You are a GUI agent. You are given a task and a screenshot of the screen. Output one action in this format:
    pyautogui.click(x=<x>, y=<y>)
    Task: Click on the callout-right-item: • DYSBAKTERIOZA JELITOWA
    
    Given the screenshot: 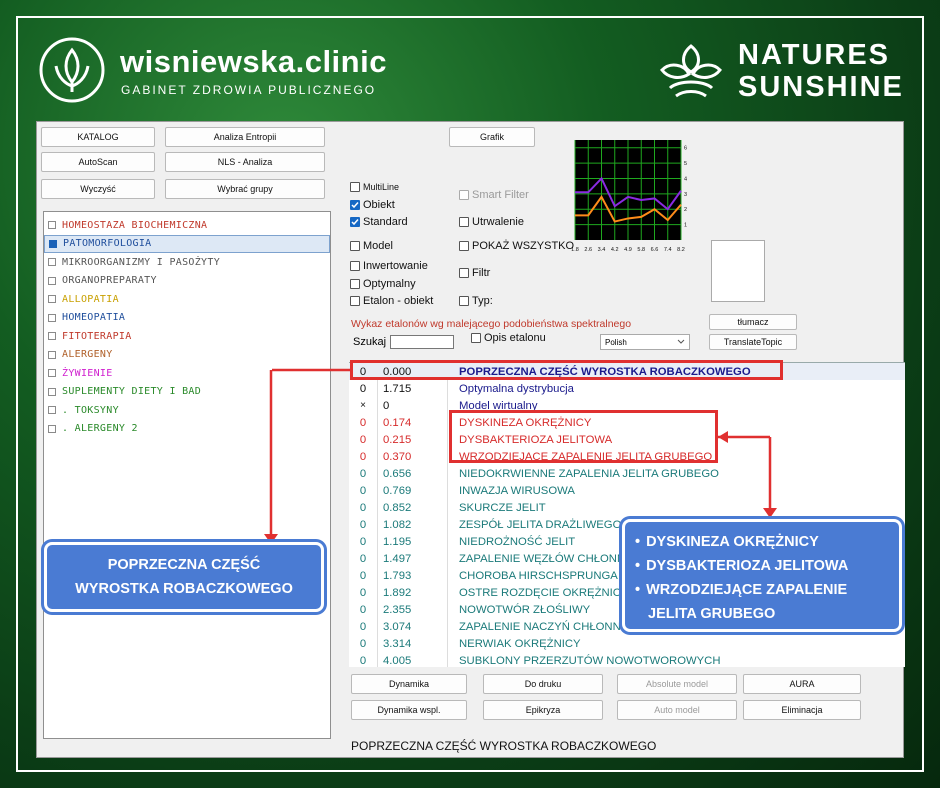 What is the action you would take?
    pyautogui.click(x=762, y=566)
    